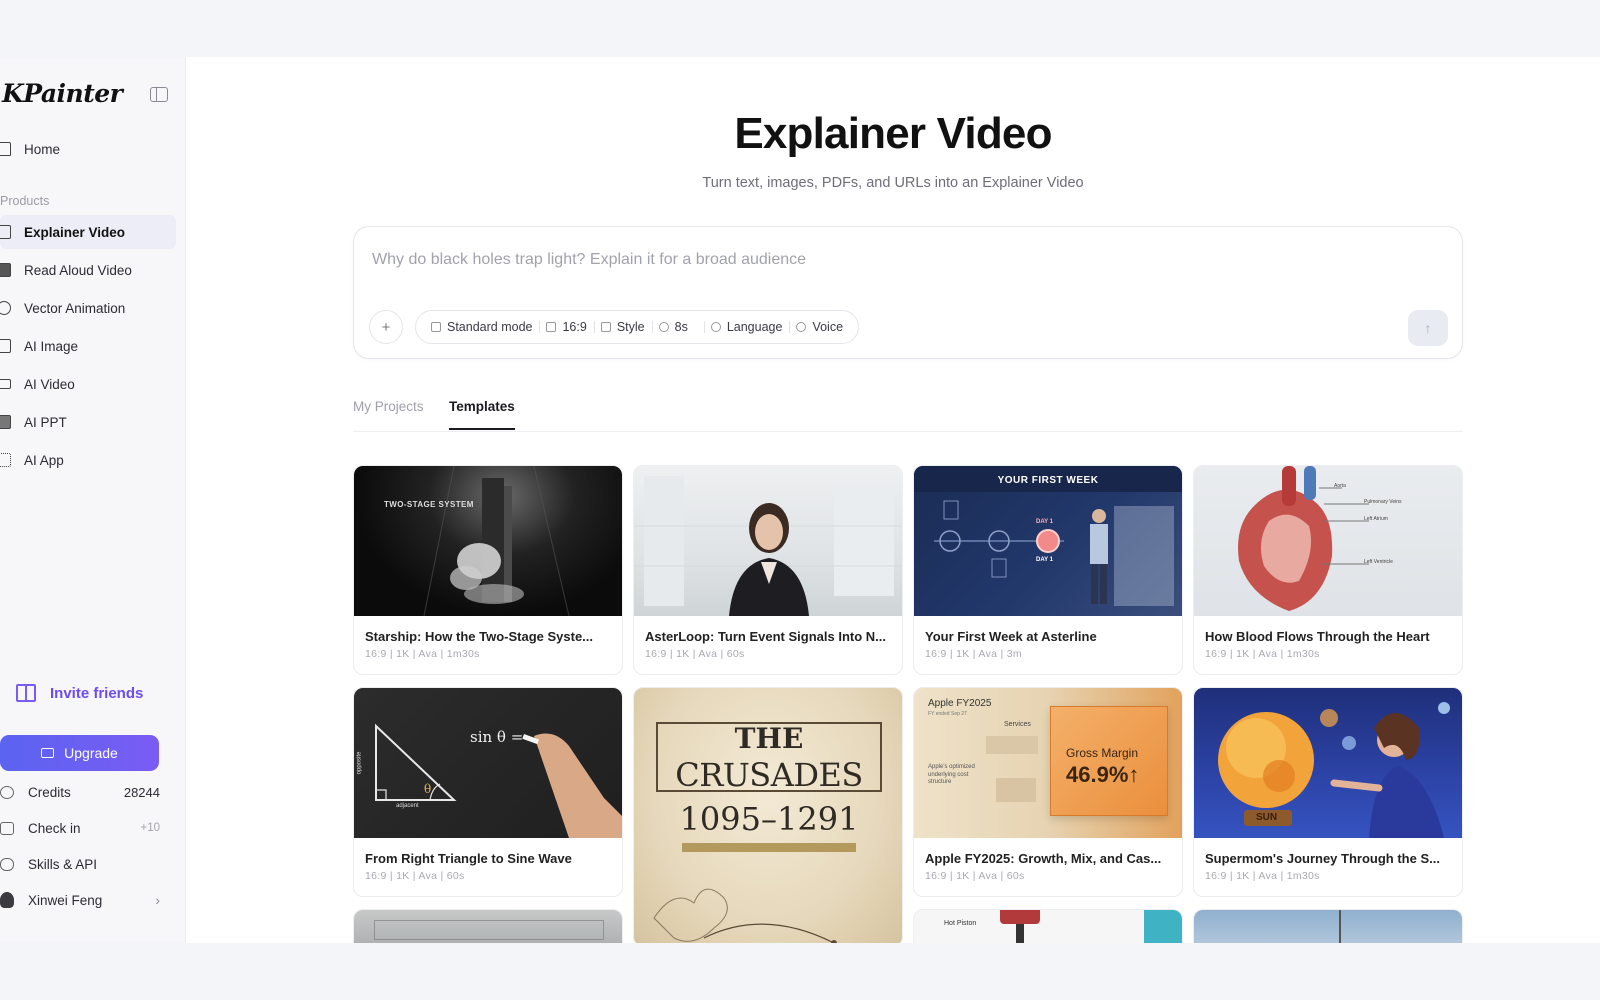 This screenshot has height=1000, width=1600. What do you see at coordinates (429, 504) in the screenshot?
I see `thumb-caption: TWO-STAGE SYSTEM` at bounding box center [429, 504].